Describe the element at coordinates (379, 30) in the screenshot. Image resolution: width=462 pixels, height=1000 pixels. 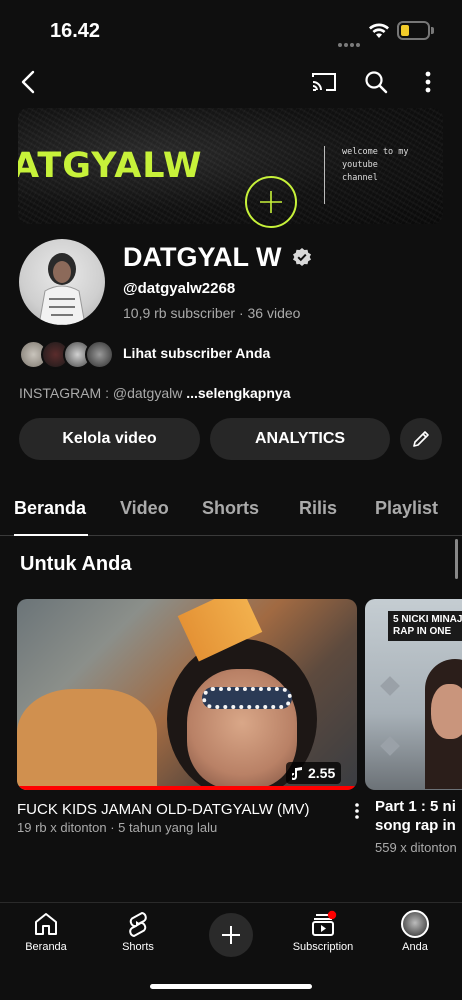
I see `wifi-icon` at that location.